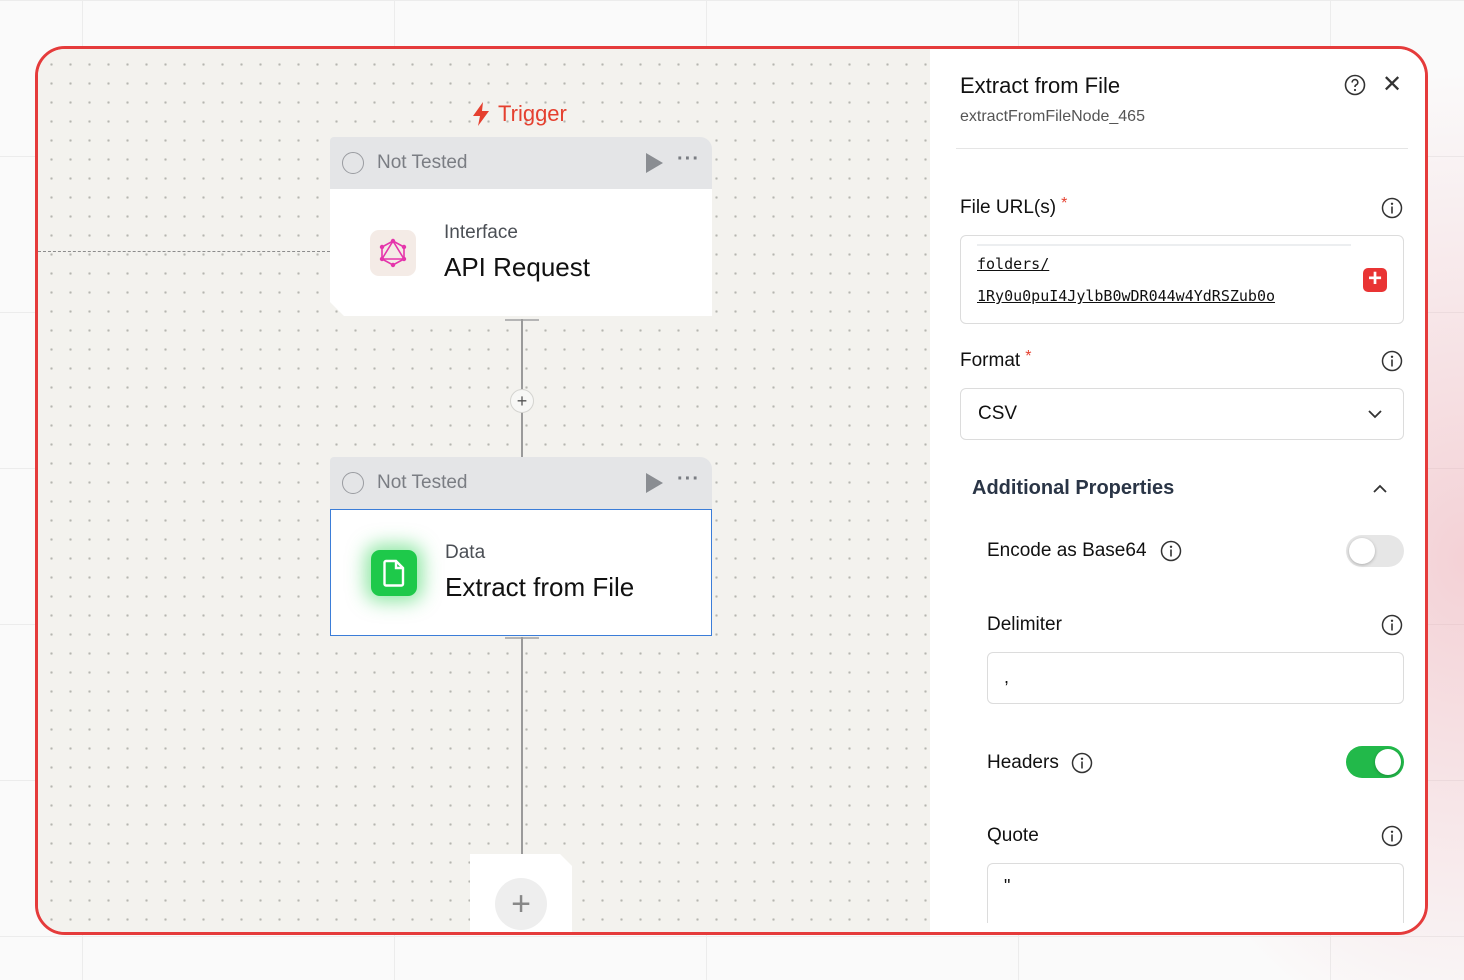 The image size is (1464, 980). I want to click on node-card-selected: Data Extract from File, so click(521, 572).